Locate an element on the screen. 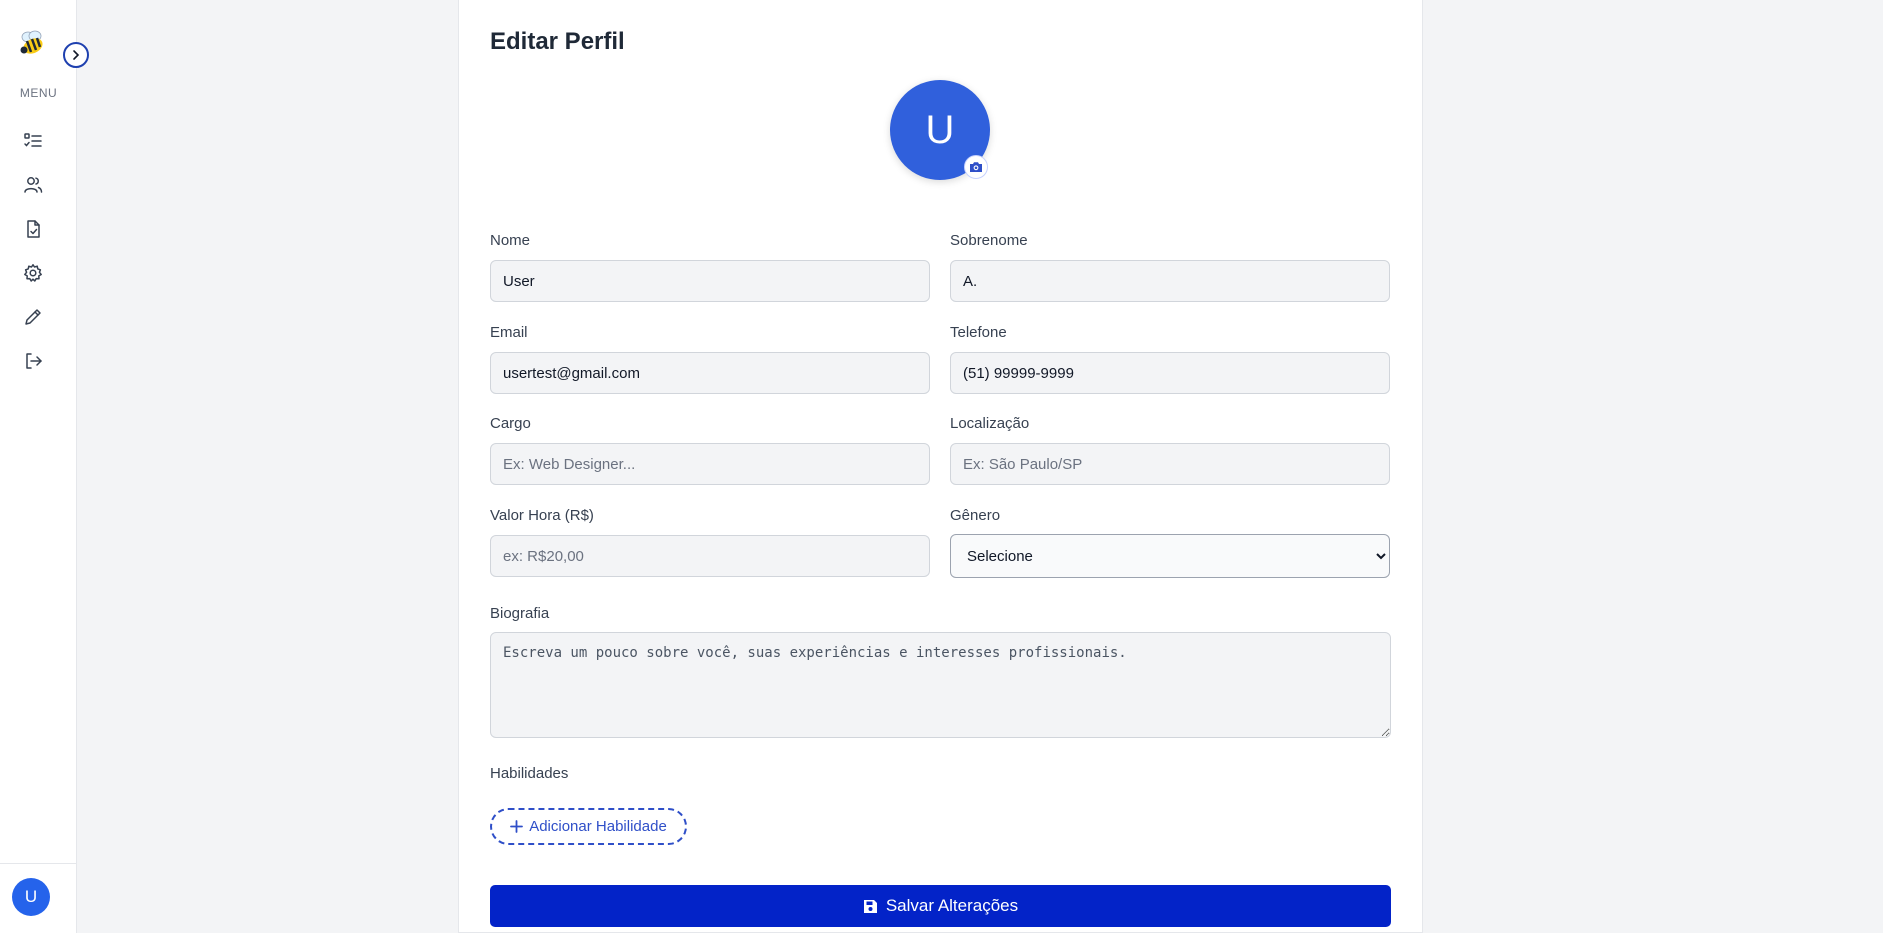 The height and width of the screenshot is (933, 1883). sidebar-item-settings is located at coordinates (33, 273).